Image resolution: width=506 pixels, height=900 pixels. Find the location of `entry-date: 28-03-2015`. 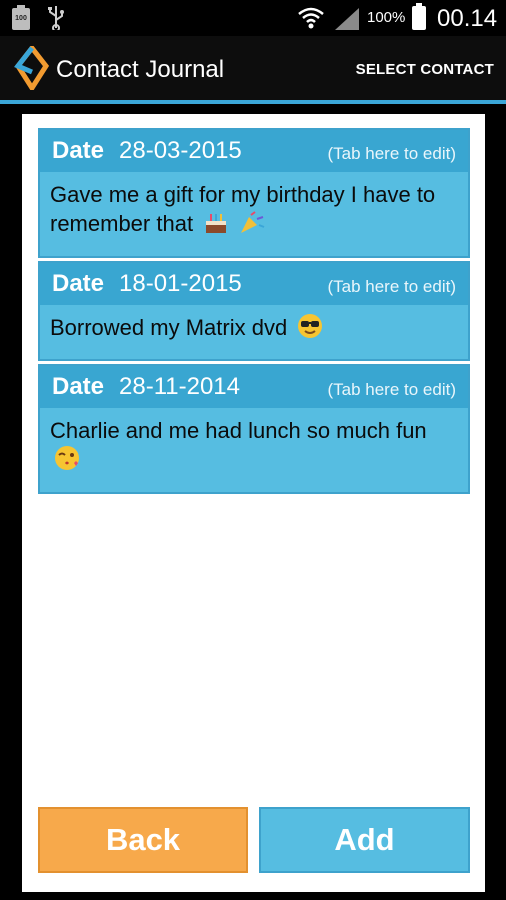

entry-date: 28-03-2015 is located at coordinates (180, 150).